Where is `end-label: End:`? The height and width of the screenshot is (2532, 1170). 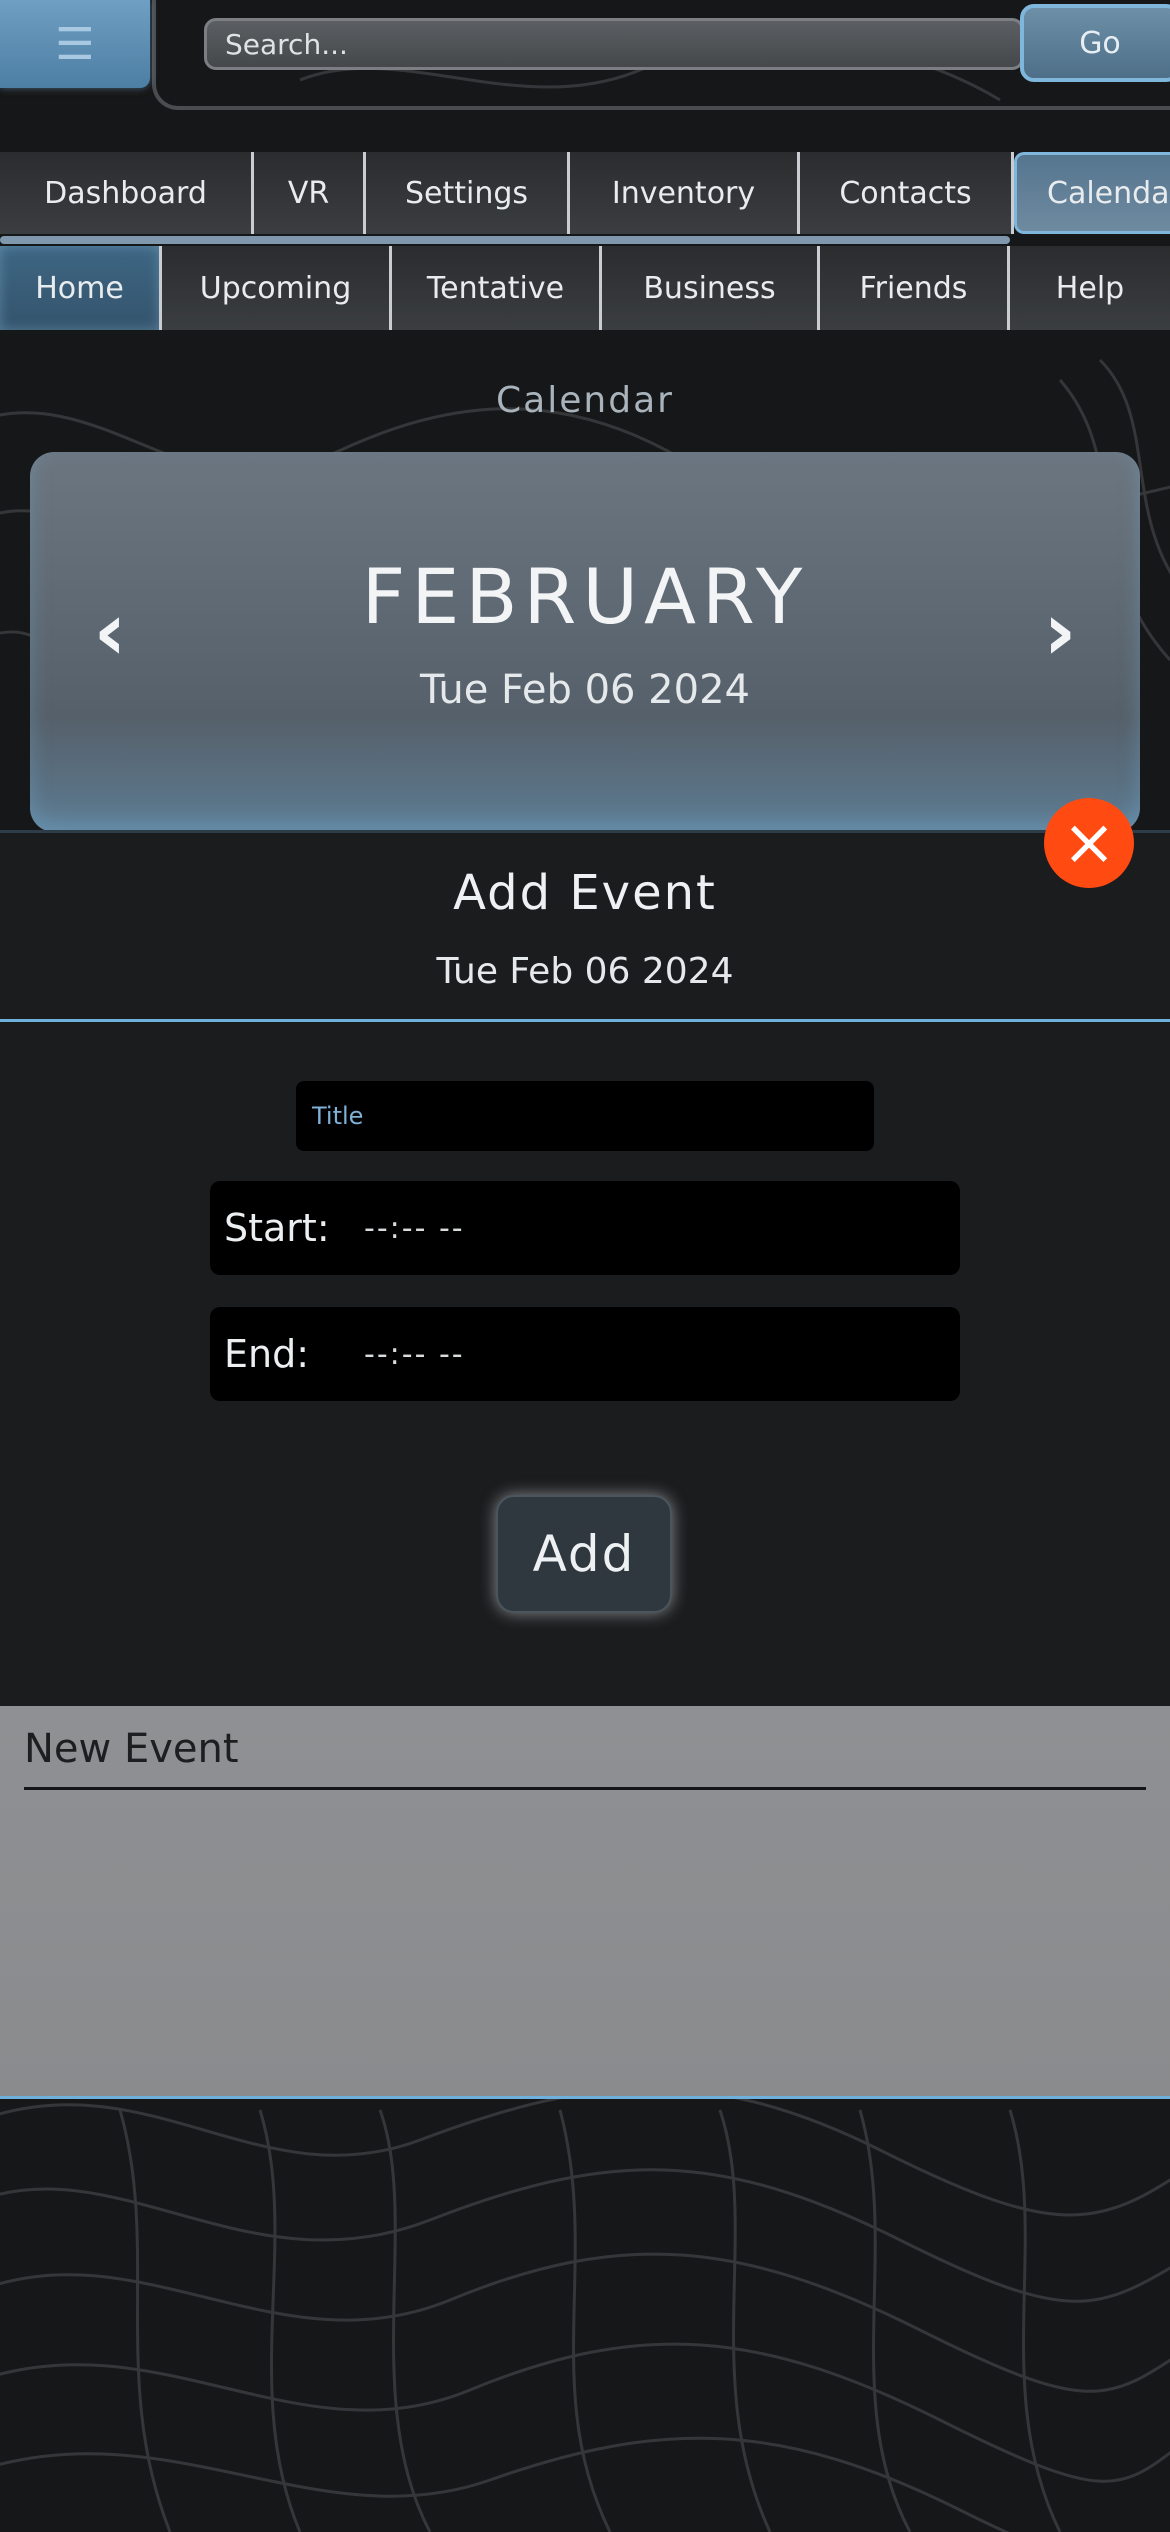 end-label: End: is located at coordinates (267, 1354).